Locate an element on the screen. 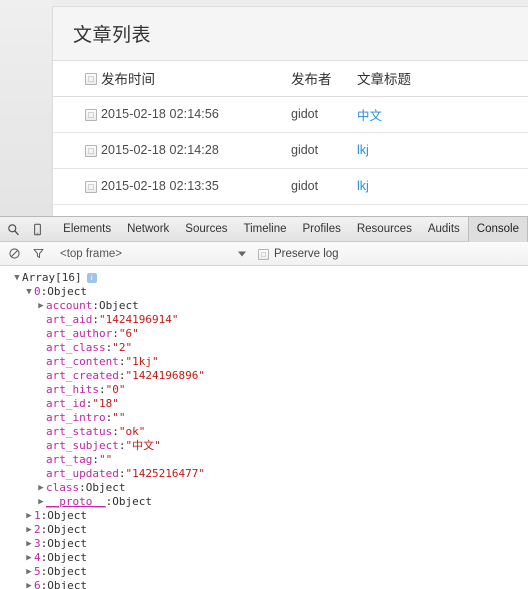 The image size is (528, 589). tab-sources: Sources is located at coordinates (206, 229).